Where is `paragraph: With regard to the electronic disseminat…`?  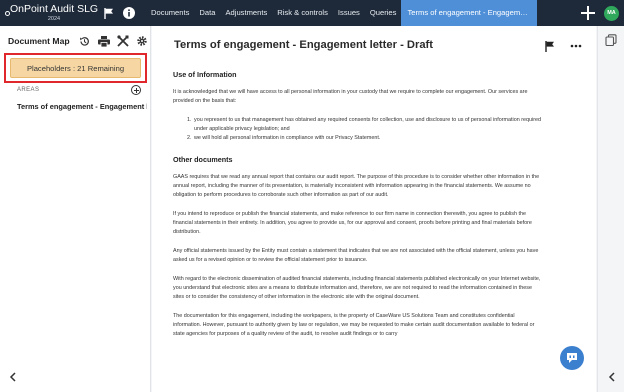 paragraph: With regard to the electronic disseminat… is located at coordinates (357, 288).